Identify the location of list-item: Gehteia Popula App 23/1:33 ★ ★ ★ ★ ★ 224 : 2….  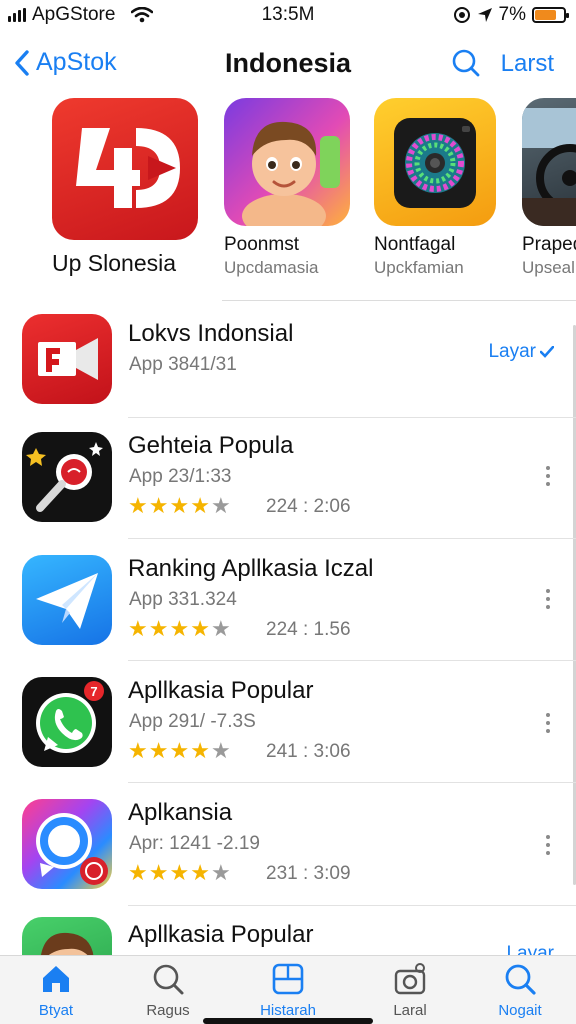
(288, 491).